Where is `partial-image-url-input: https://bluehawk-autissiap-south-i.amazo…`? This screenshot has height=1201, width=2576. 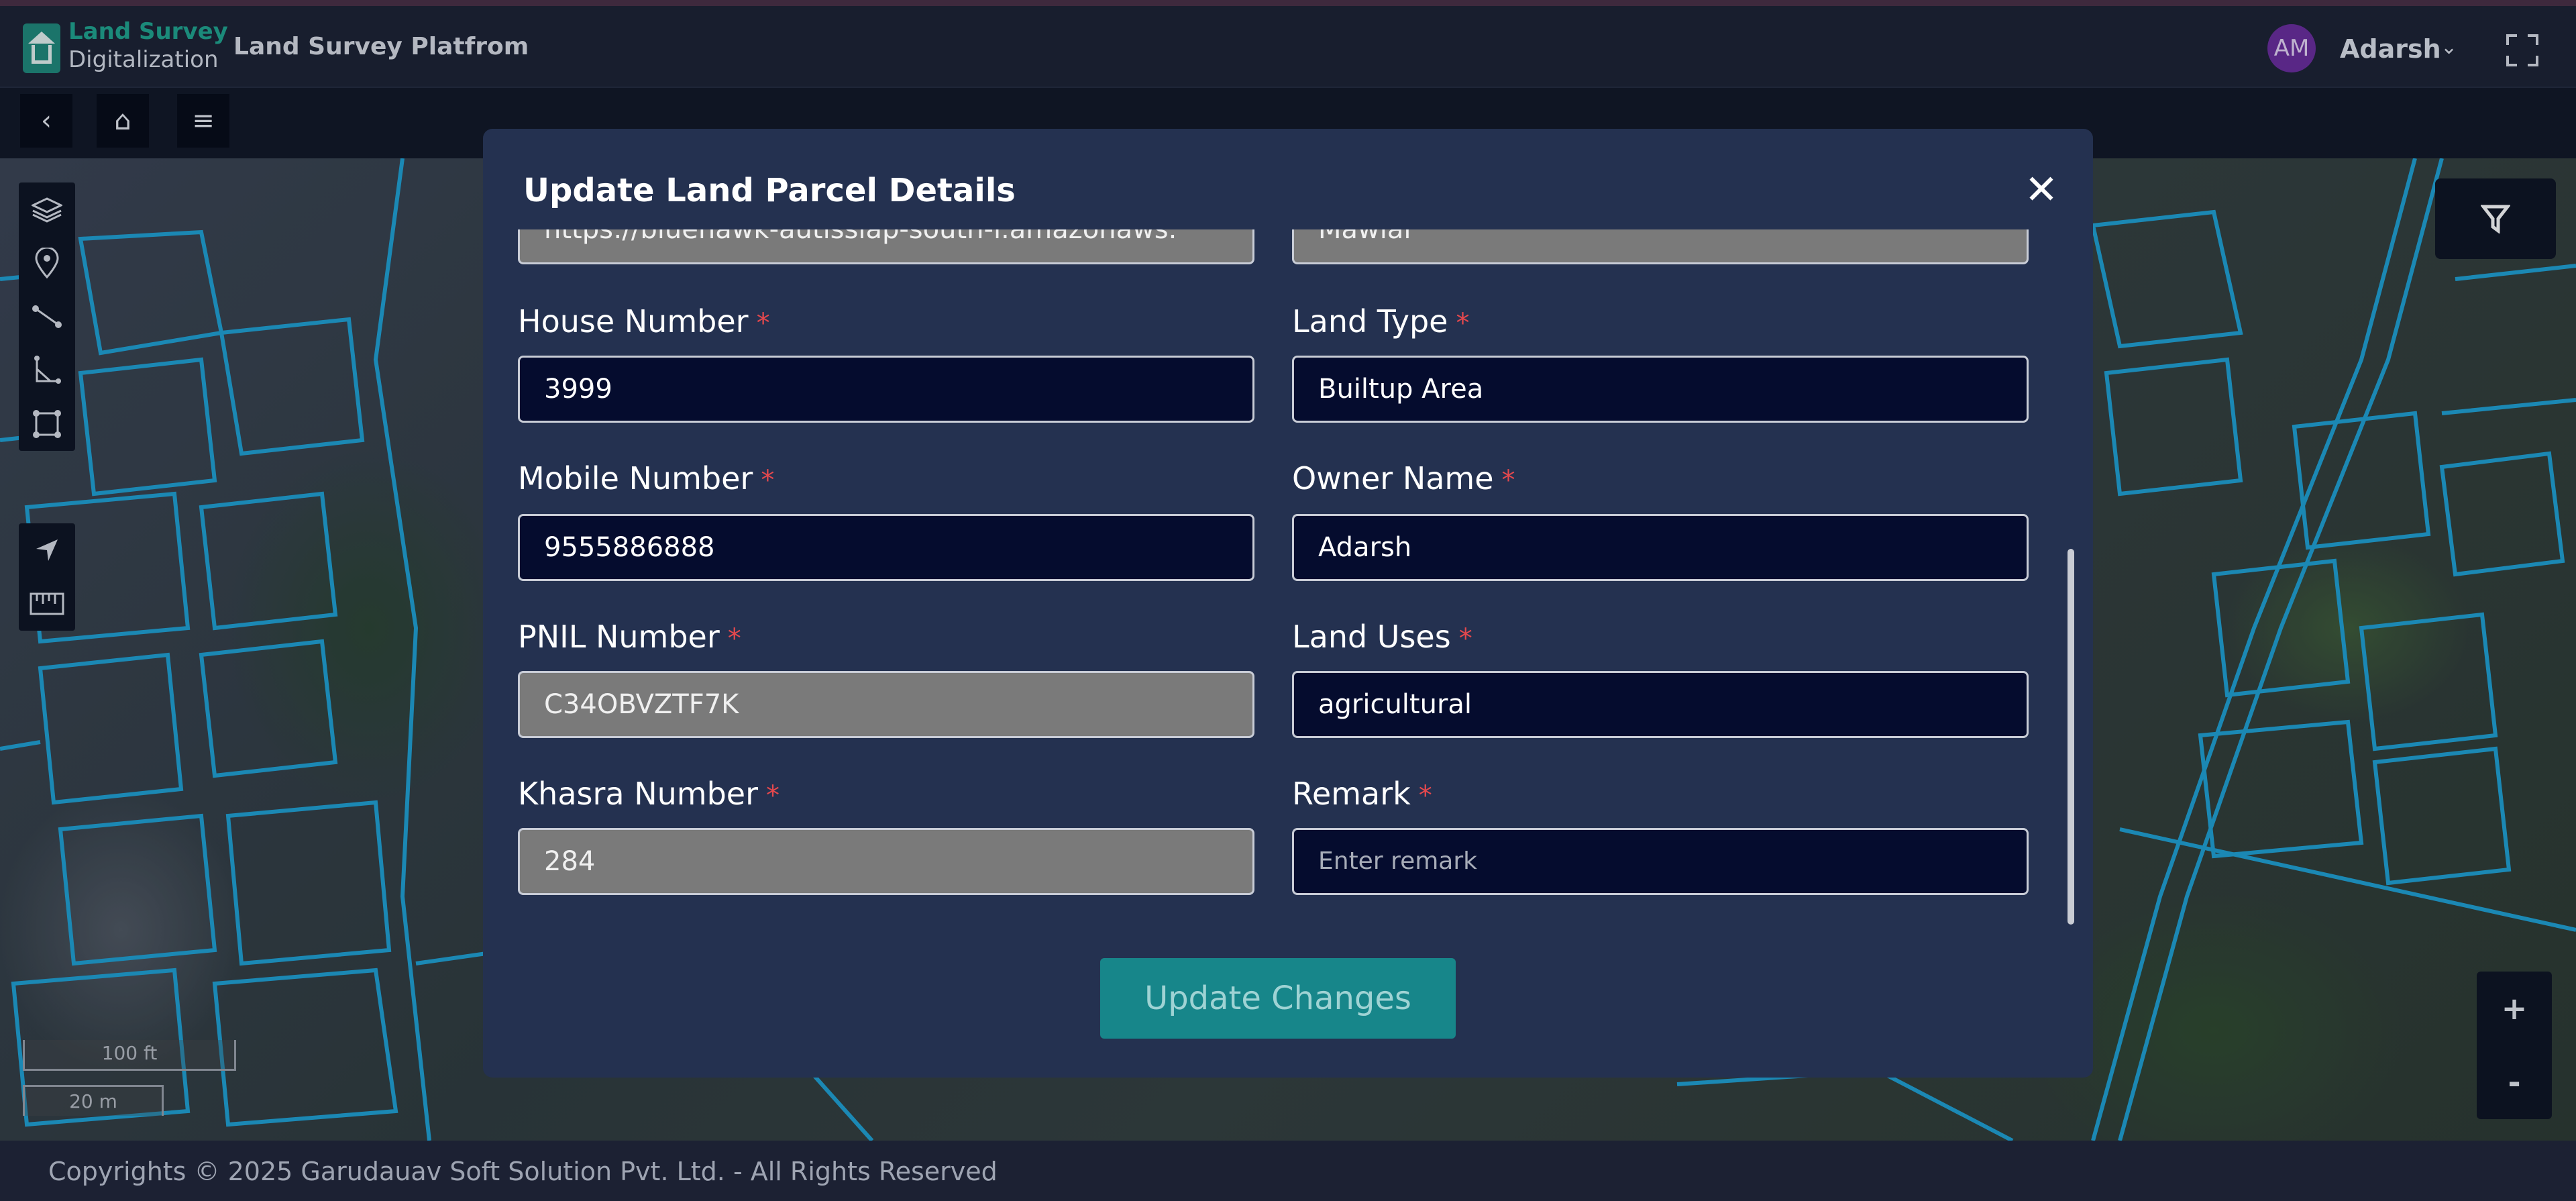
partial-image-url-input: https://bluehawk-autissiap-south-i.amazo… is located at coordinates (886, 246).